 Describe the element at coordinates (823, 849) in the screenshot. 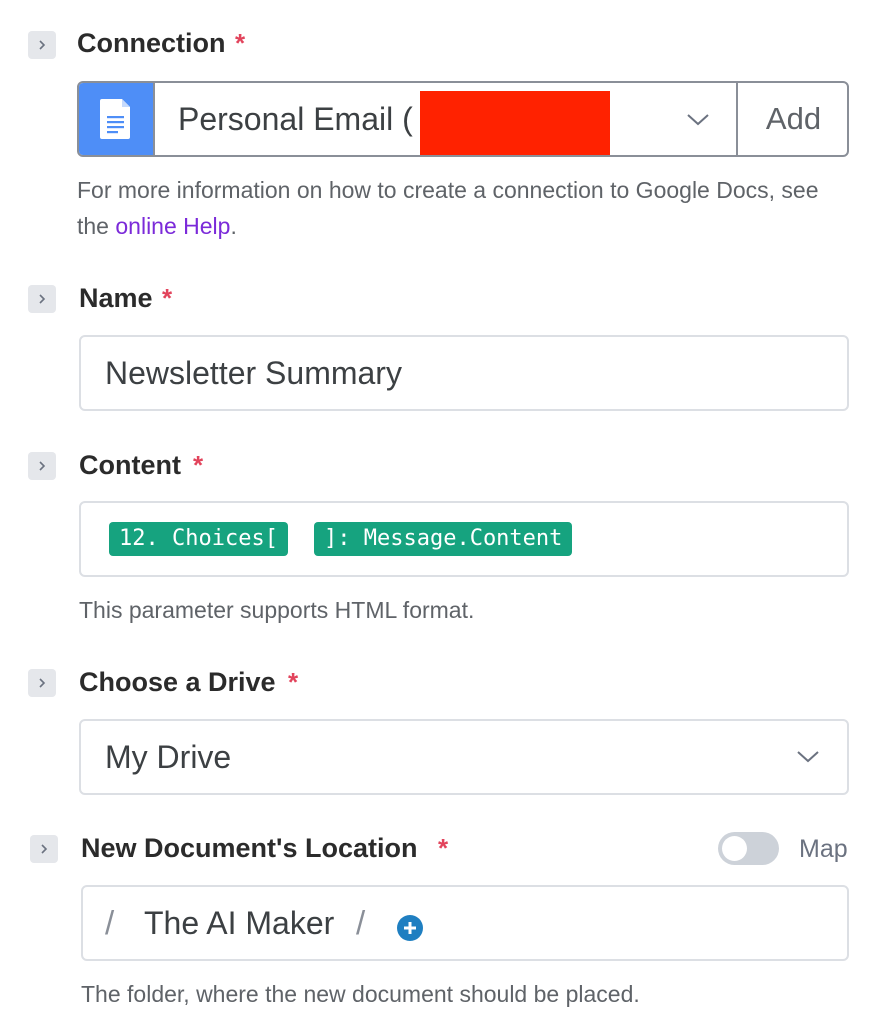

I see `map-label: Map` at that location.